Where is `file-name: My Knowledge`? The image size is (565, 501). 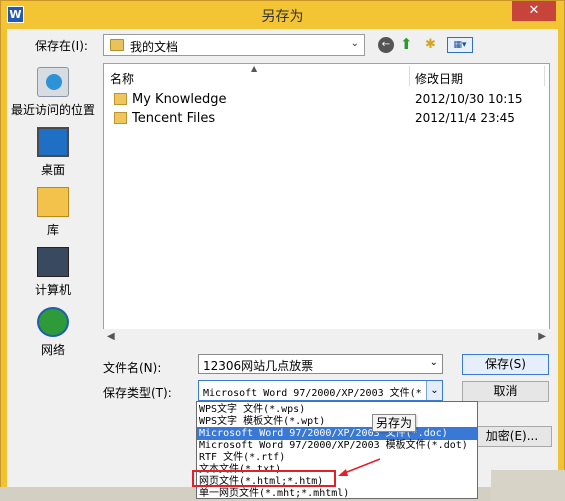
file-name: My Knowledge is located at coordinates (179, 99).